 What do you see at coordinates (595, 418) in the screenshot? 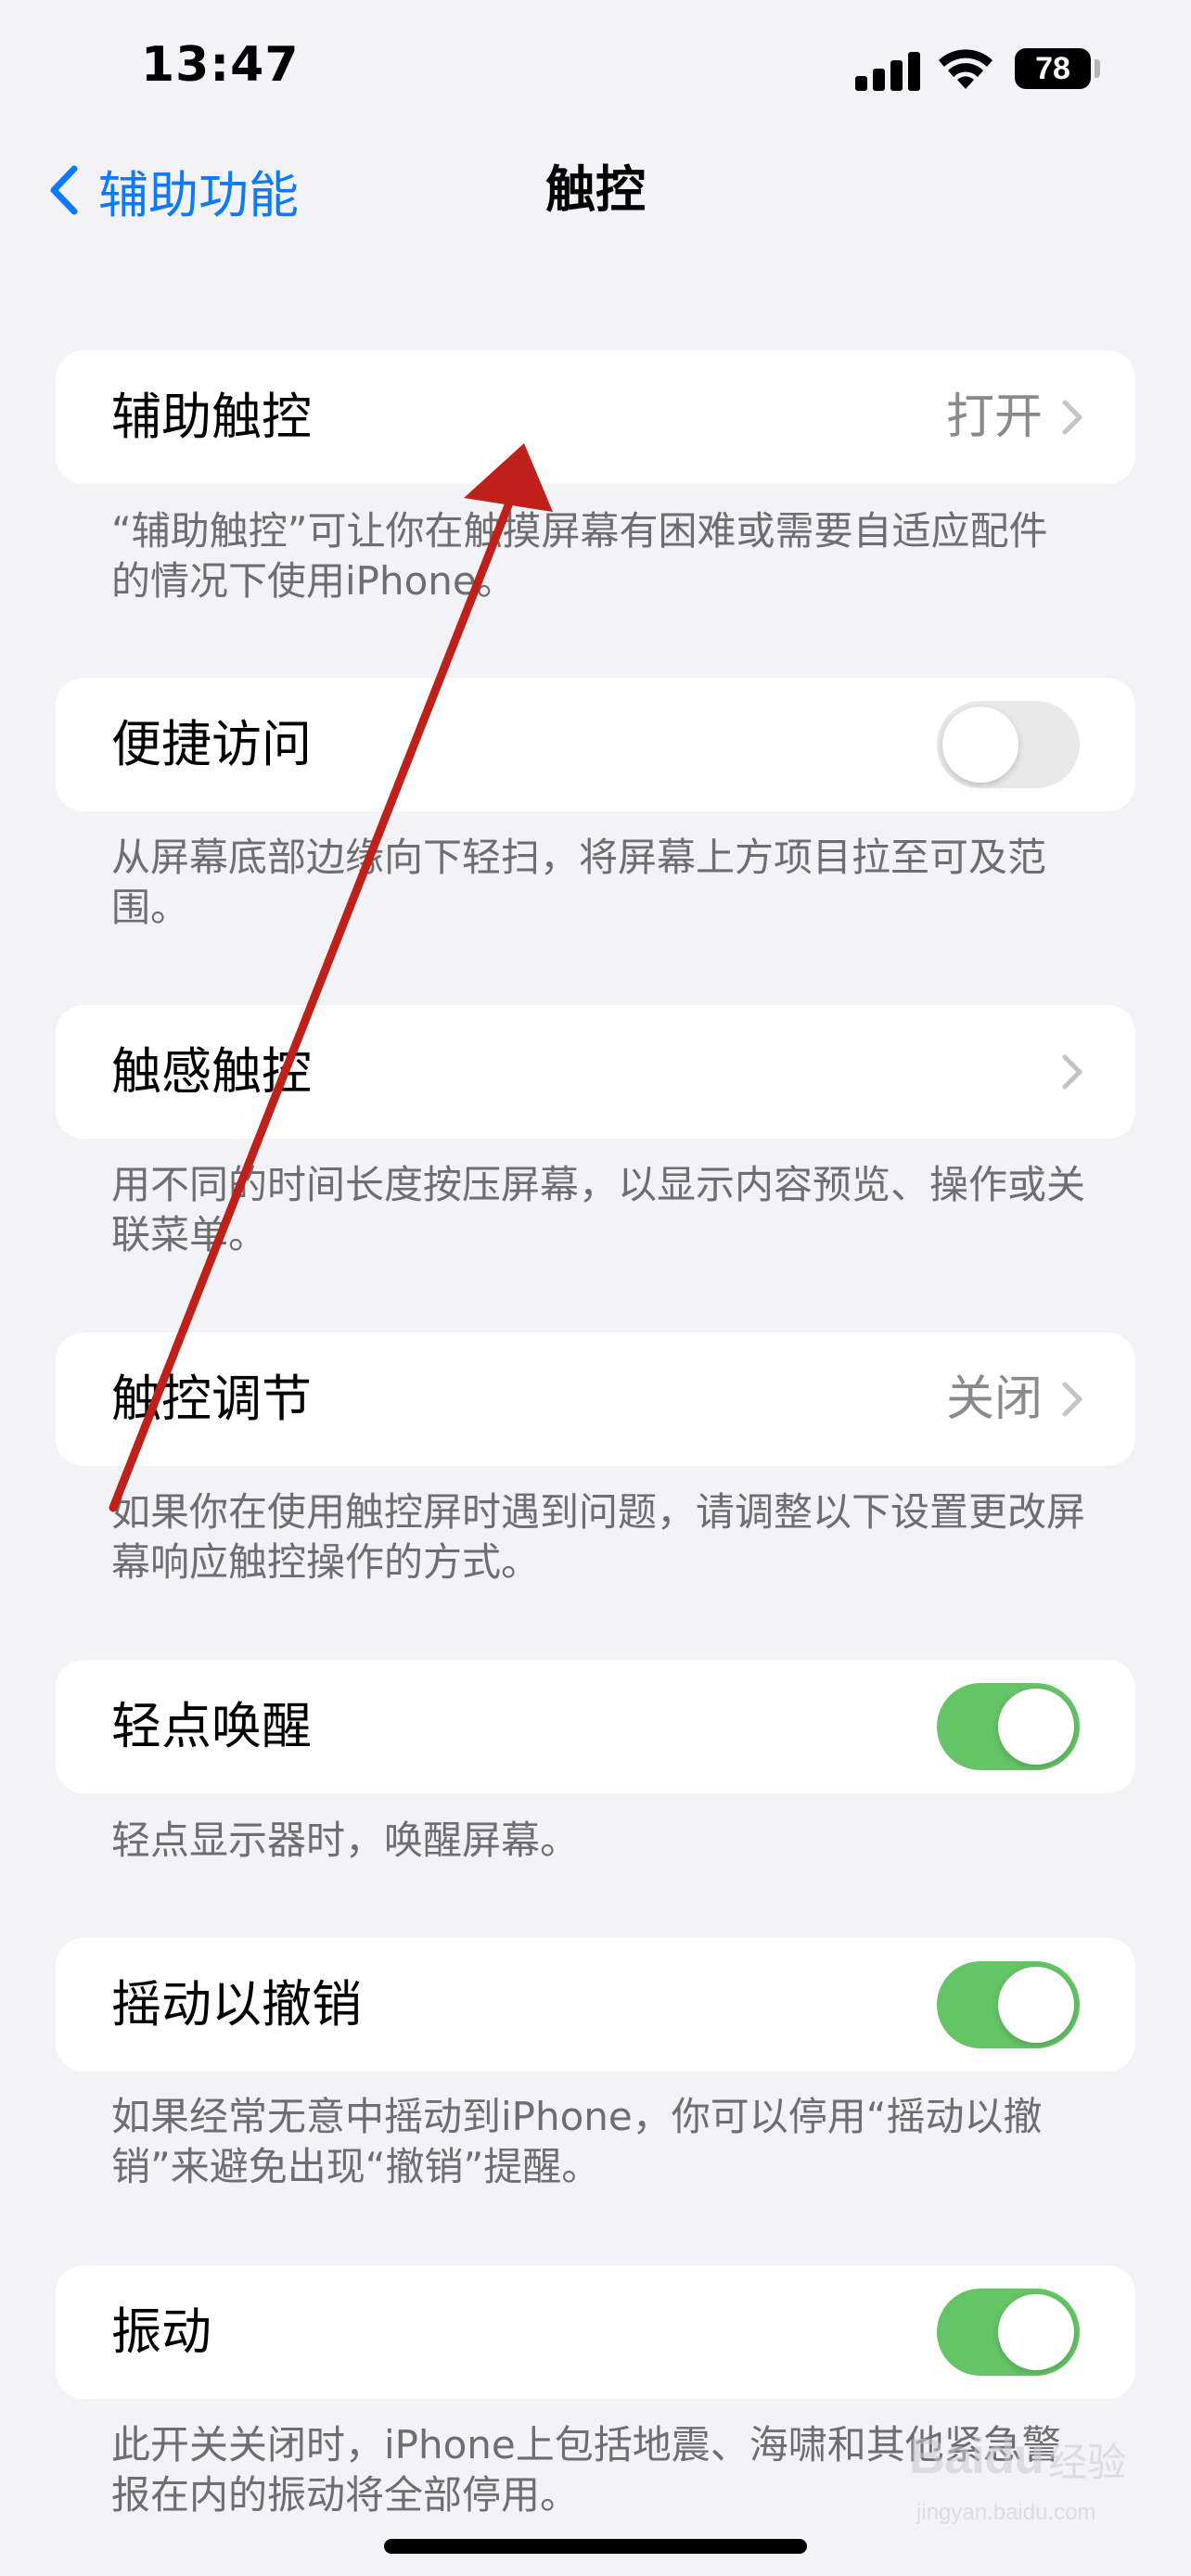
I see `row-assistive-touch: 辅助触控 打开` at bounding box center [595, 418].